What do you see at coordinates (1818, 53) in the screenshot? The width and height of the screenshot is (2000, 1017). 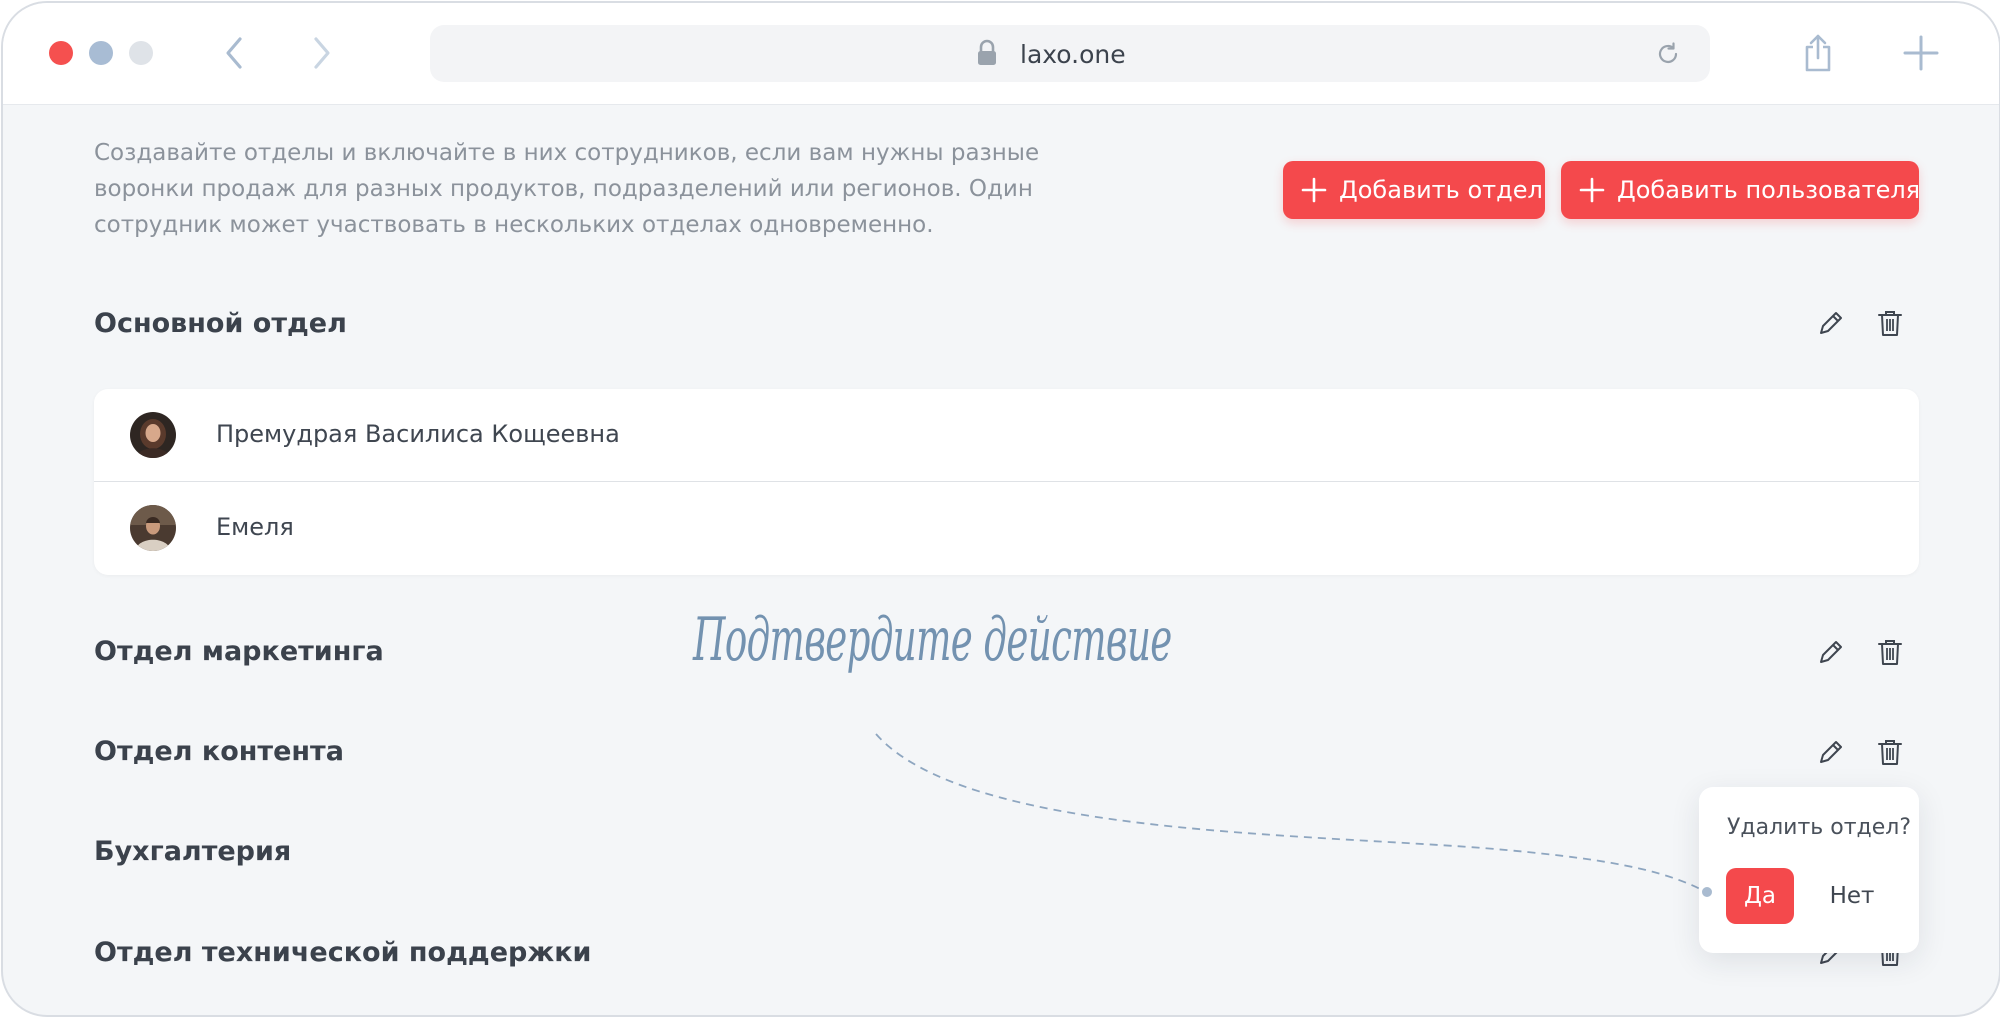 I see `share-icon` at bounding box center [1818, 53].